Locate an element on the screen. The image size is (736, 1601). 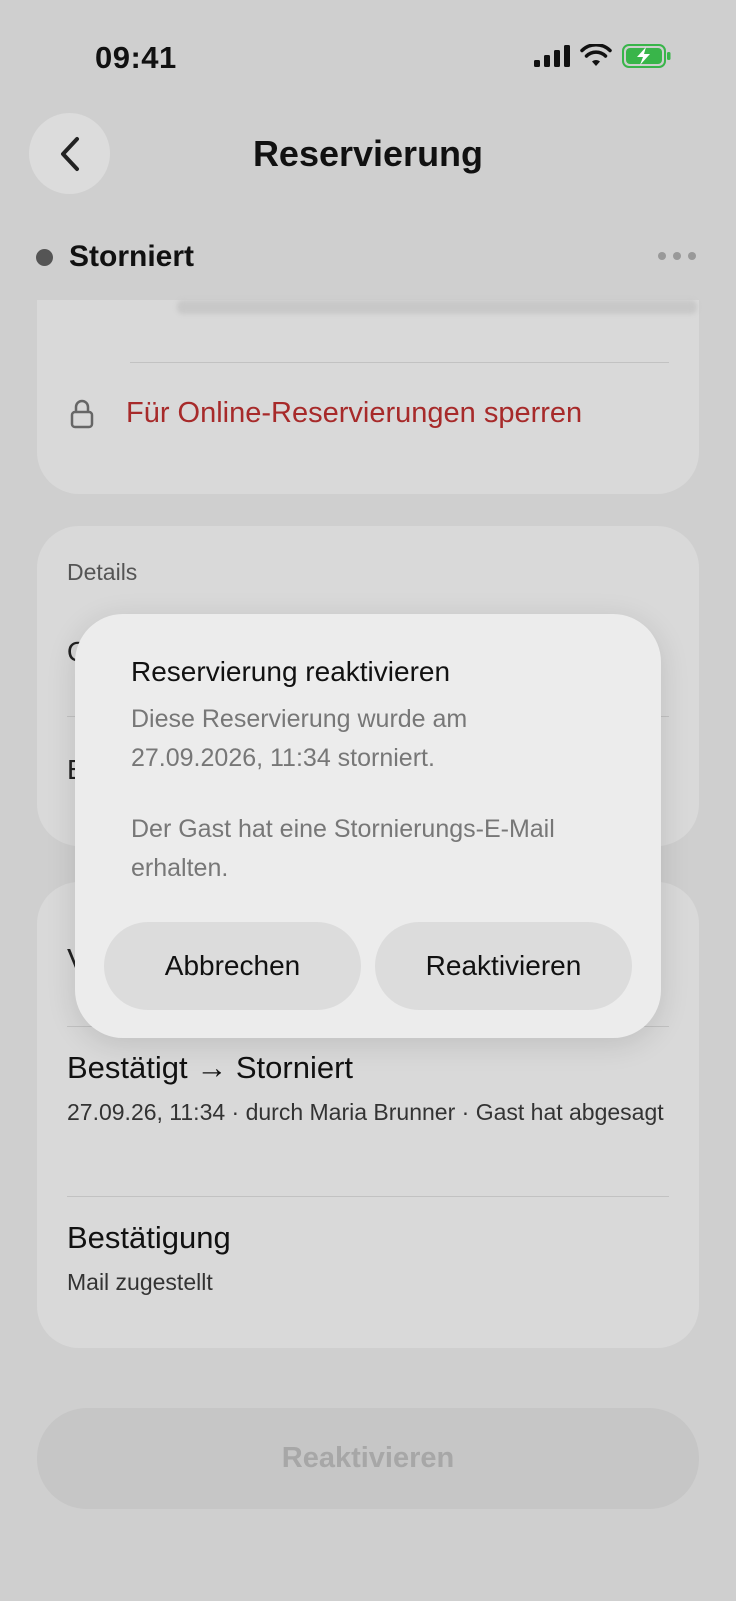
dialog-confirm-button: Reaktivieren is located at coordinates (503, 966).